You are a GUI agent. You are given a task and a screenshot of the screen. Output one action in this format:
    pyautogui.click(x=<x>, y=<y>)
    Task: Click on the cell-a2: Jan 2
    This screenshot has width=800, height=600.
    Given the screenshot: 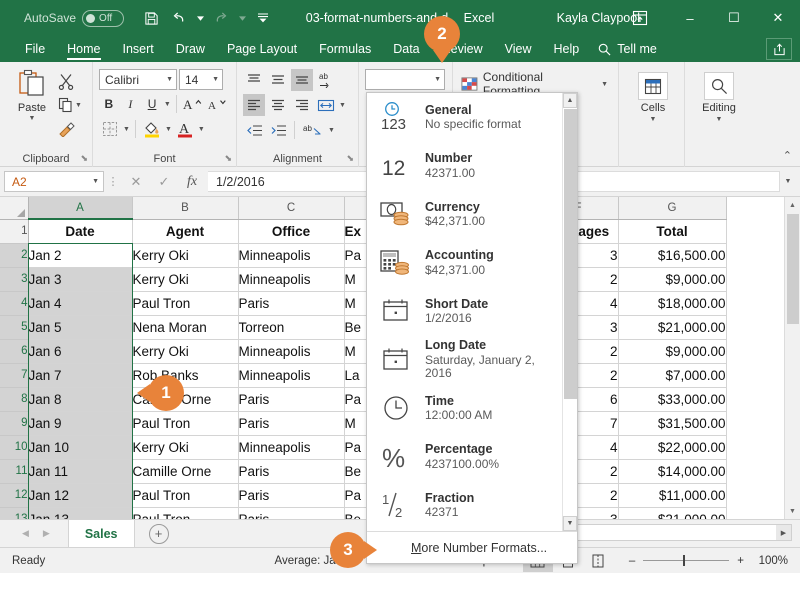 What is the action you would take?
    pyautogui.click(x=80, y=255)
    